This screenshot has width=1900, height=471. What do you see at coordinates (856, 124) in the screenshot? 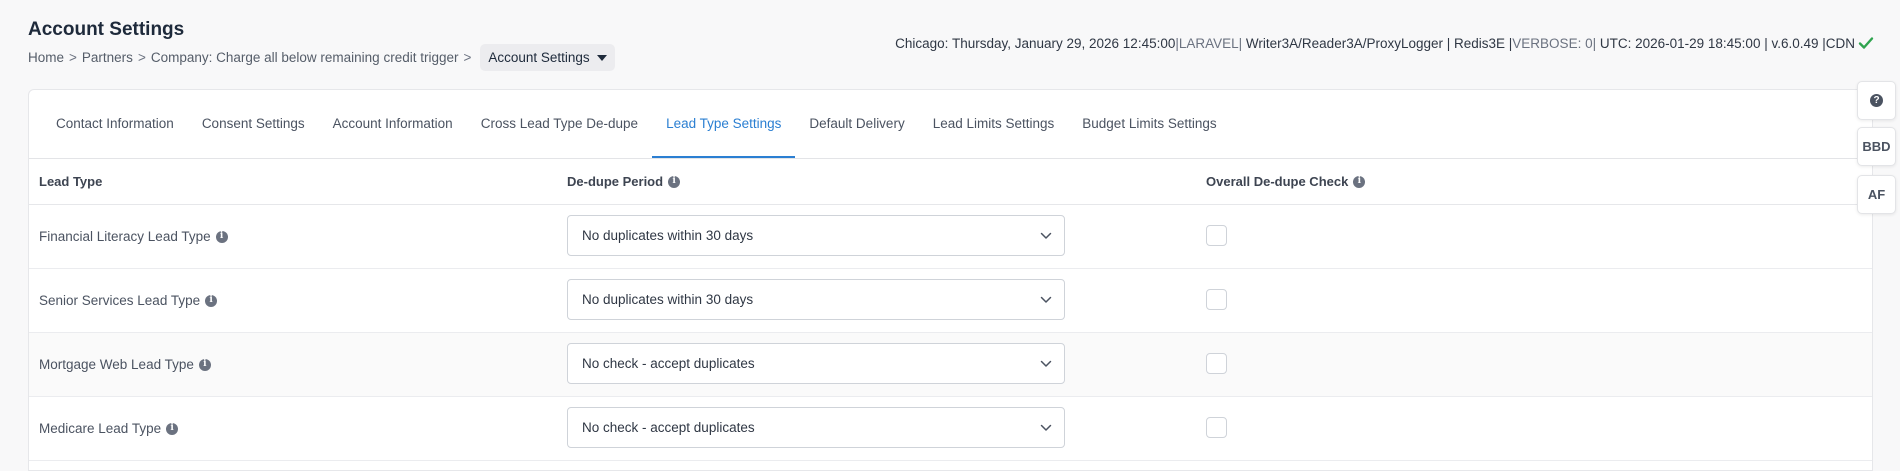
I see `tab-default-delivery: Default Delivery` at bounding box center [856, 124].